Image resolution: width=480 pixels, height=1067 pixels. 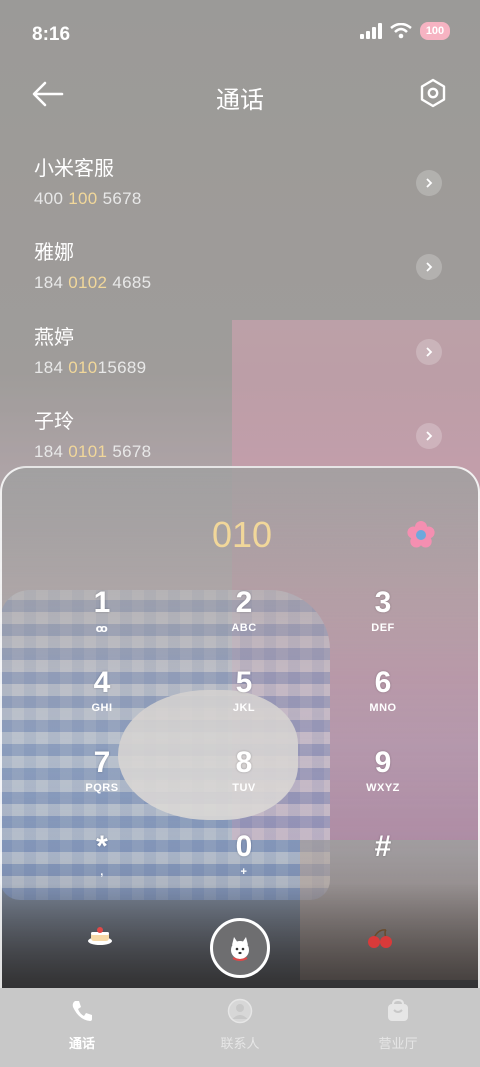 I want to click on contact-number: 184 0101 5678, so click(x=93, y=451).